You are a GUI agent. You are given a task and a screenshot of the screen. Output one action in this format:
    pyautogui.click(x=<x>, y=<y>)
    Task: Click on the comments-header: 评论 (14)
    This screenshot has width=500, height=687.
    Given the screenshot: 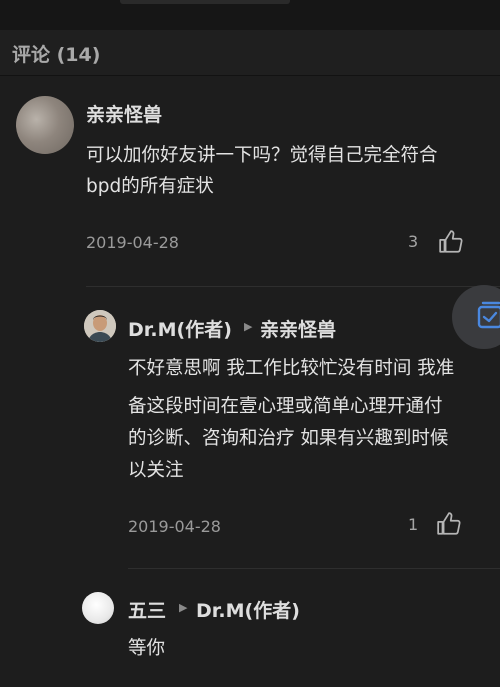 What is the action you would take?
    pyautogui.click(x=250, y=53)
    